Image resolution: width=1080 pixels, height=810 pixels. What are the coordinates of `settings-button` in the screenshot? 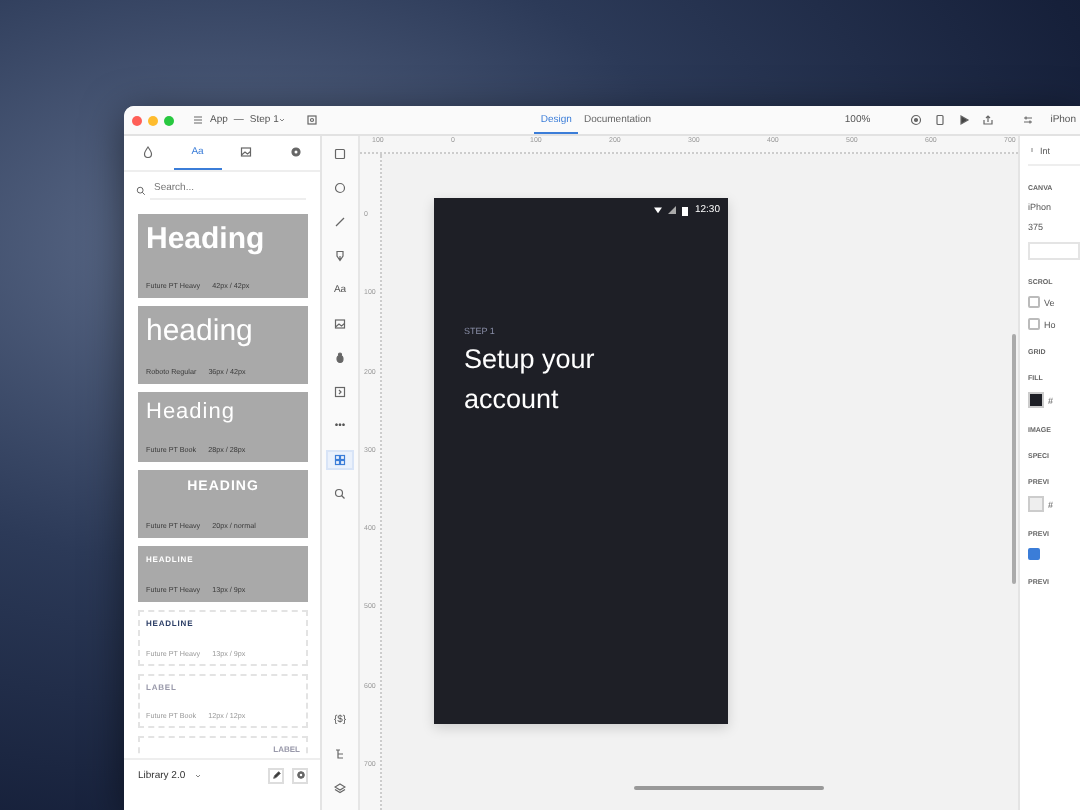 It's located at (300, 775).